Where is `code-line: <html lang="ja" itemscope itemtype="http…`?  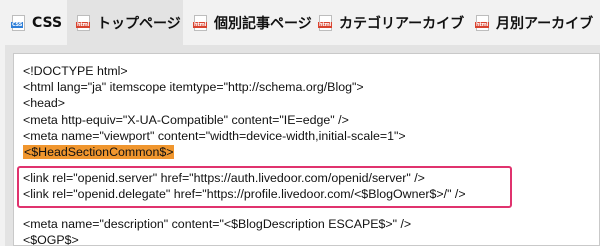 code-line: <html lang="ja" itemscope itemtype="http… is located at coordinates (193, 87).